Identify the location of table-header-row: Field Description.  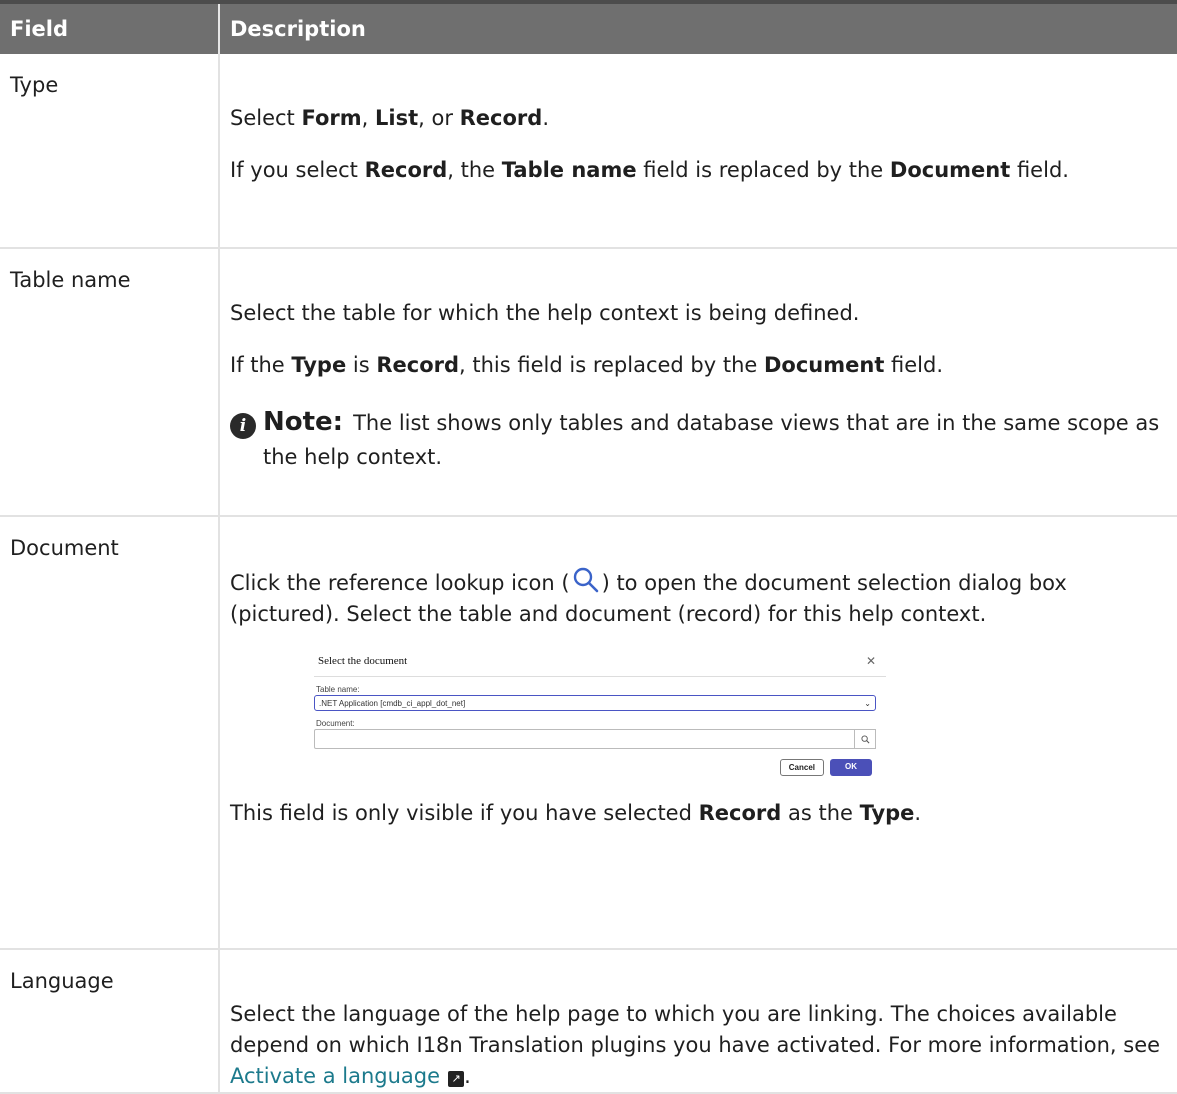
(588, 27).